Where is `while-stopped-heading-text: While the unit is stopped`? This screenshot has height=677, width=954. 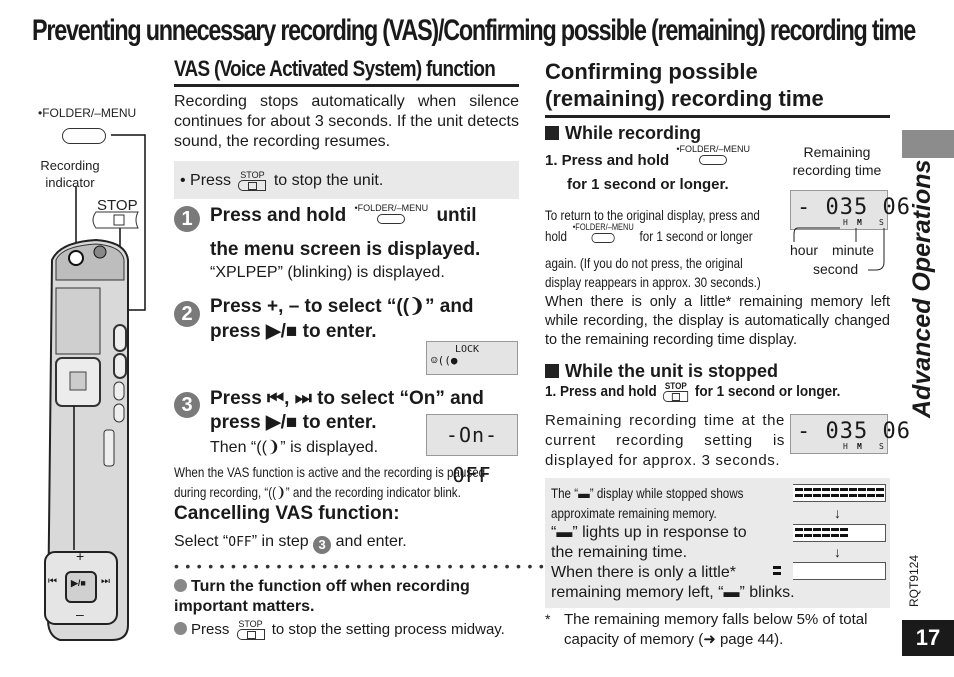
while-stopped-heading-text: While the unit is stopped is located at coordinates (671, 371).